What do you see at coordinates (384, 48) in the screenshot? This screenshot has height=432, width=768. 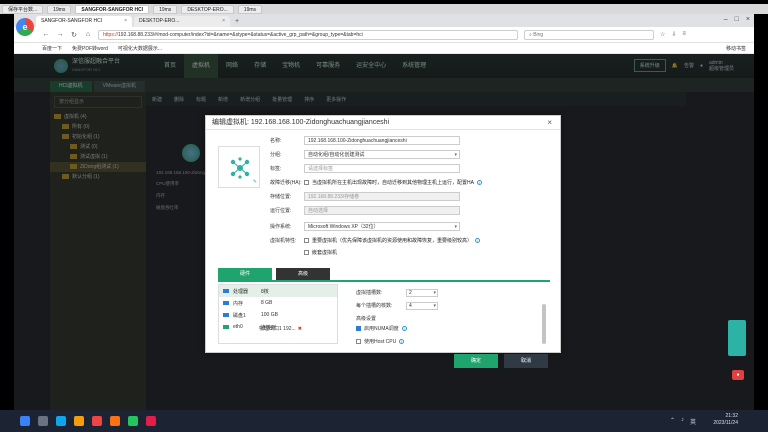 I see `bookmarks-bar: 百度一下 免费PDF转word 可视化大数据展示... 移动书签` at bounding box center [384, 48].